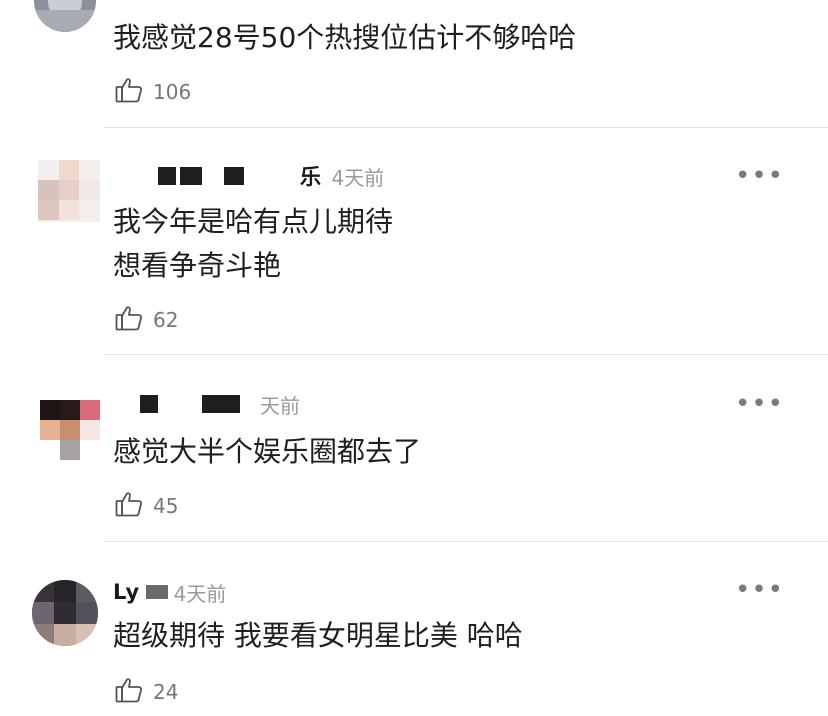  What do you see at coordinates (166, 320) in the screenshot?
I see `like-count: 62` at bounding box center [166, 320].